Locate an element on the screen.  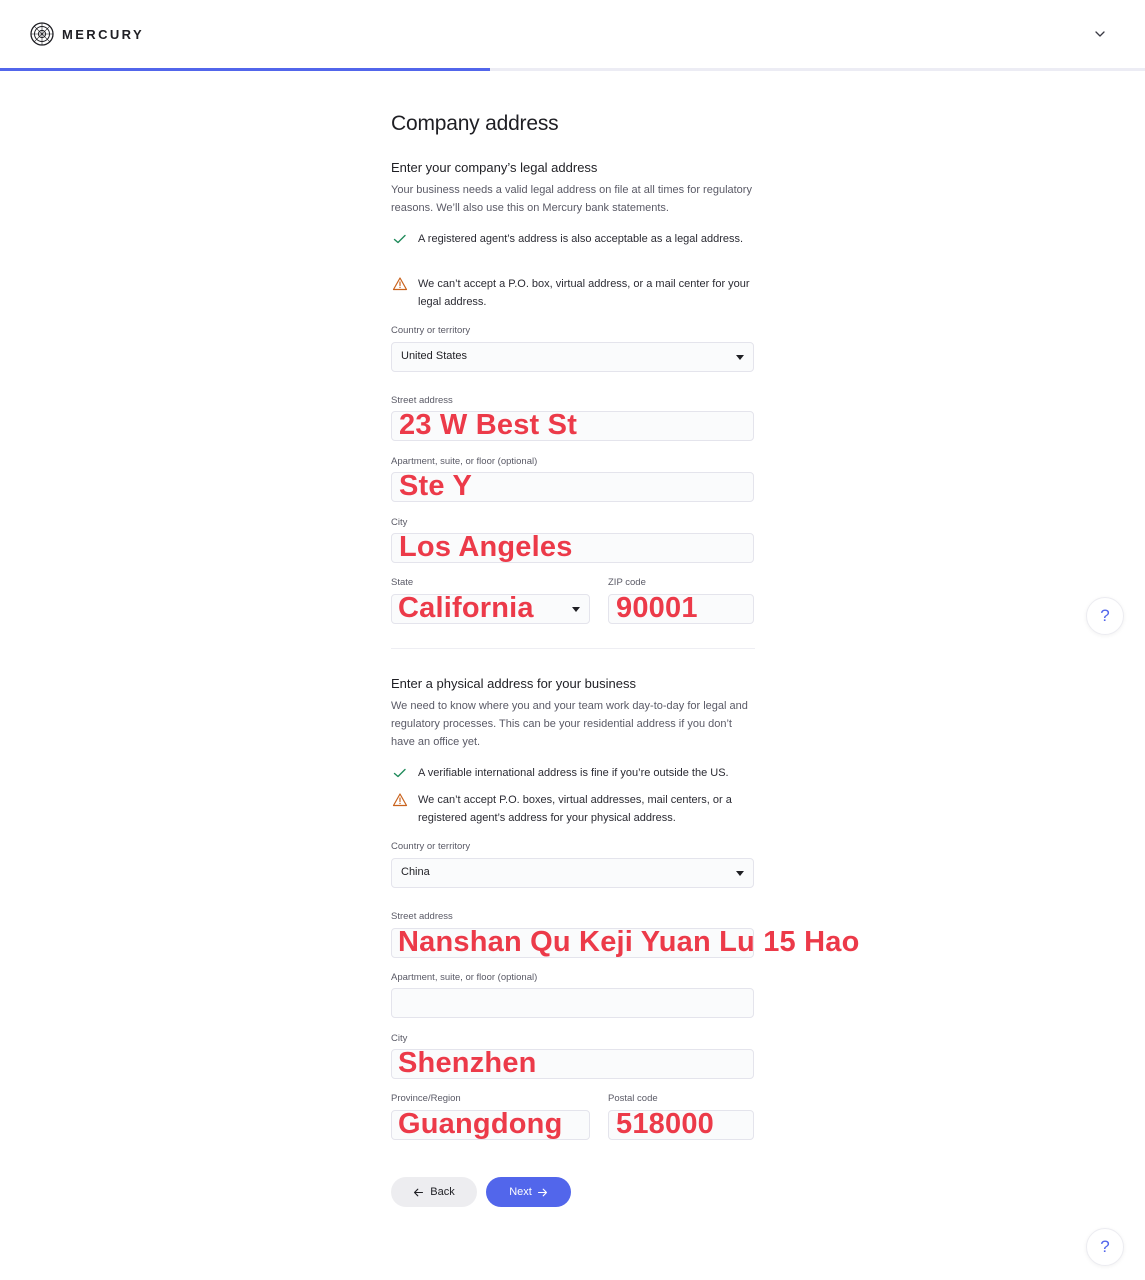
legal-section-title: Enter your company’s legal address is located at coordinates (494, 167).